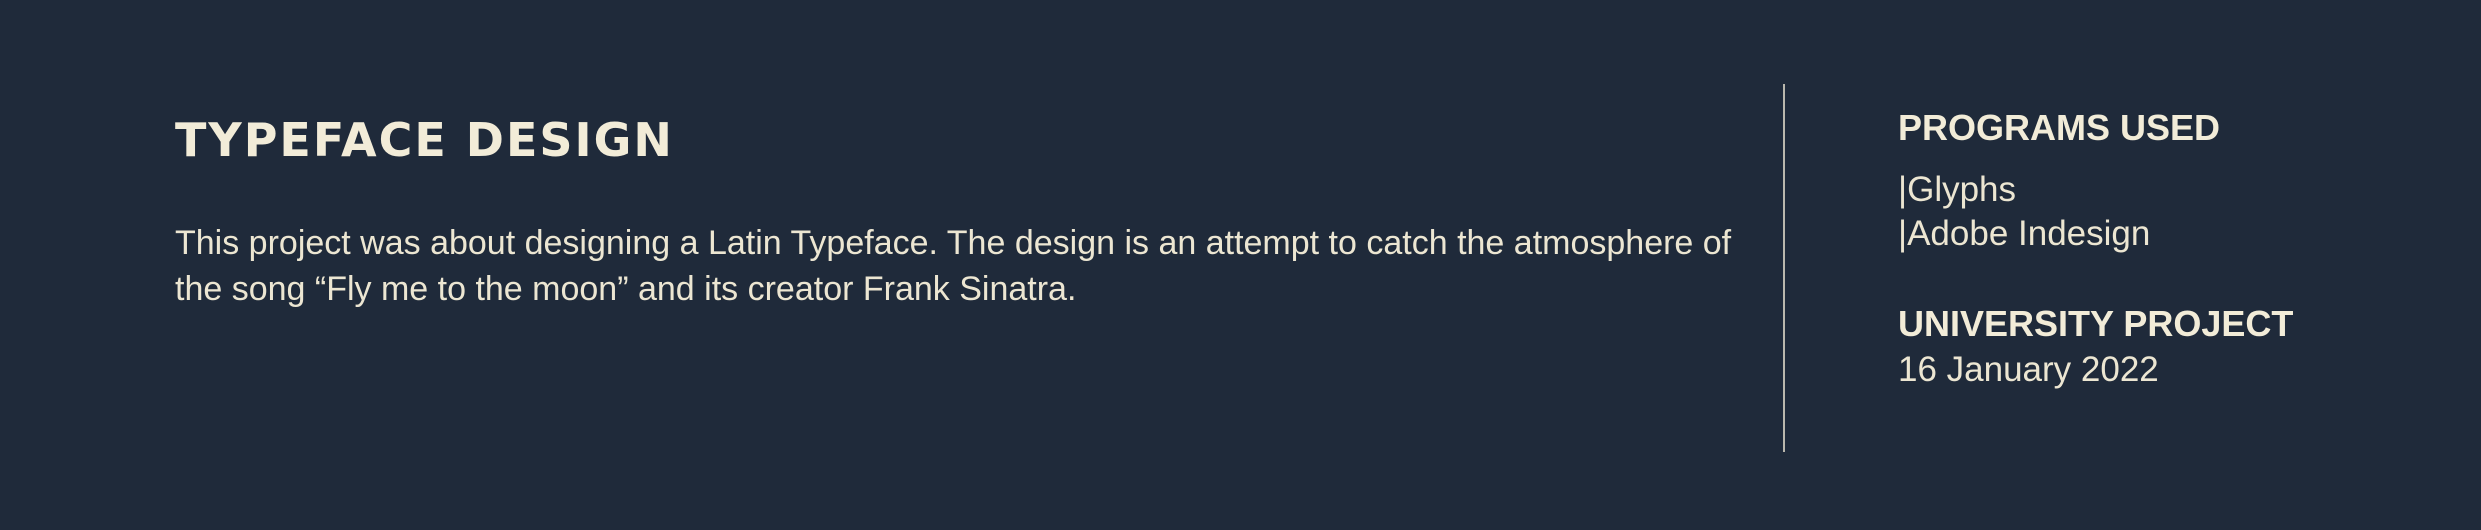  Describe the element at coordinates (2059, 127) in the screenshot. I see `programs-used-heading: PROGRAMS USED` at that location.